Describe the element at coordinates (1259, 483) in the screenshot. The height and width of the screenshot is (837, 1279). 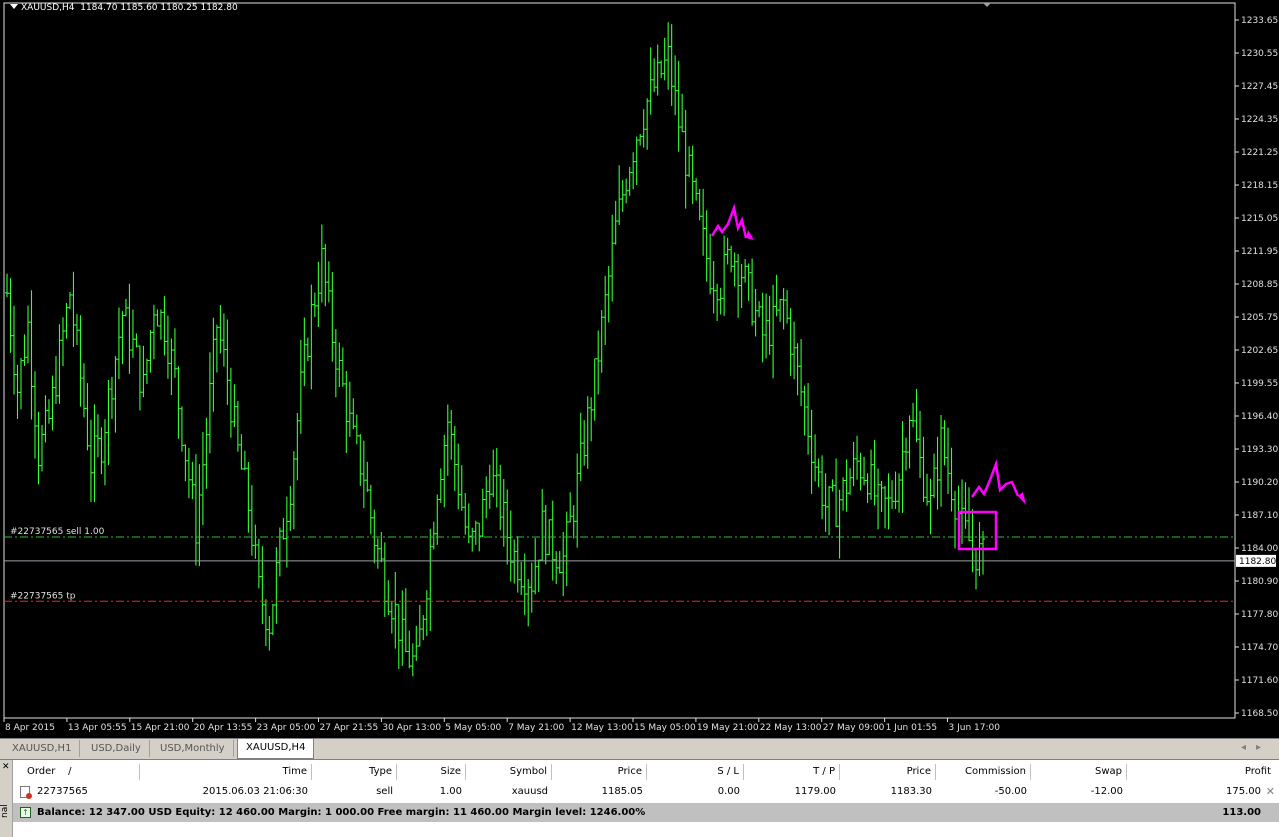
I see `price-axis-label: 1190.20` at that location.